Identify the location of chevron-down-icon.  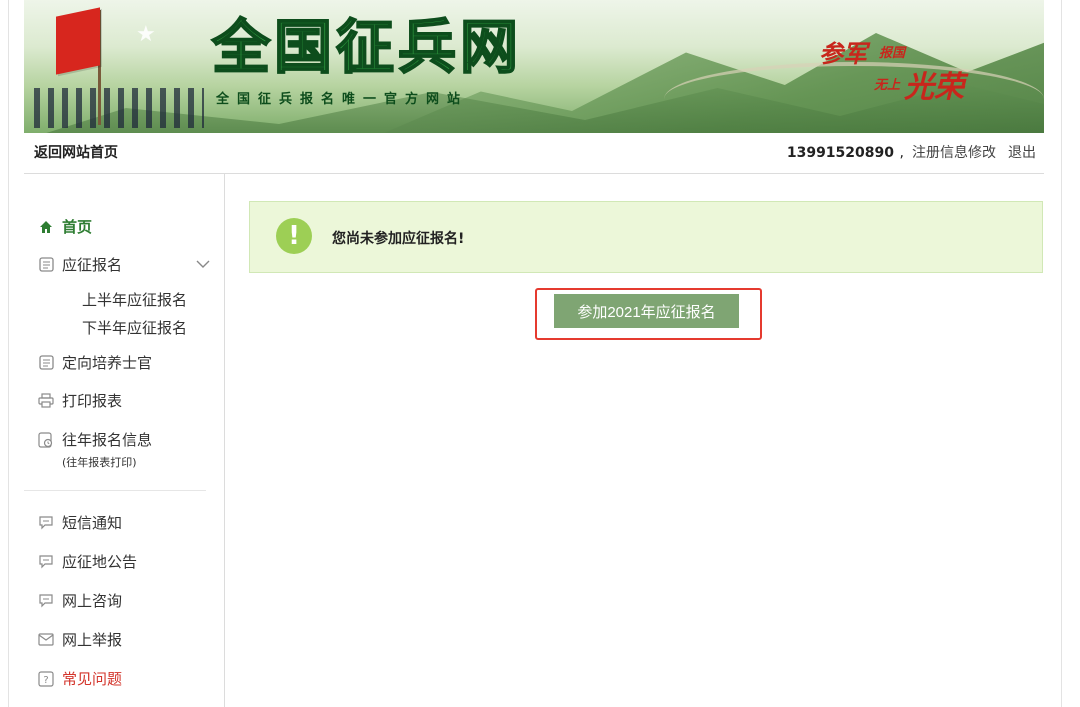
(203, 263).